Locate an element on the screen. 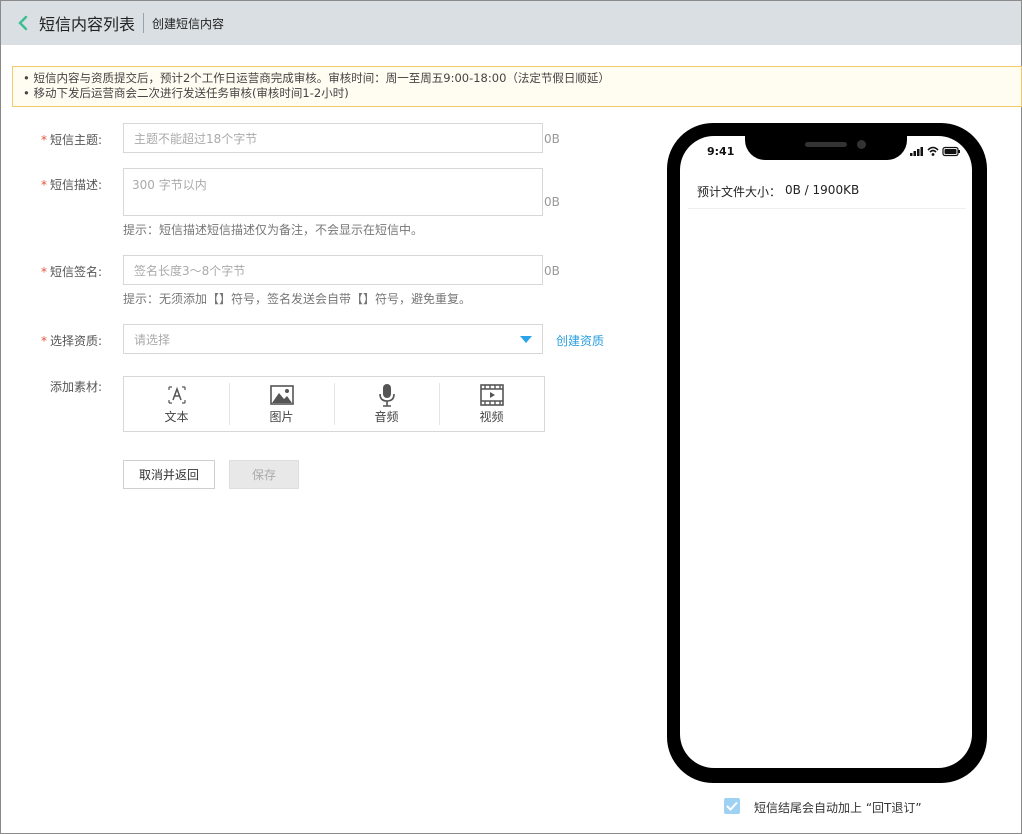  description-byte-counter: 0B is located at coordinates (552, 202).